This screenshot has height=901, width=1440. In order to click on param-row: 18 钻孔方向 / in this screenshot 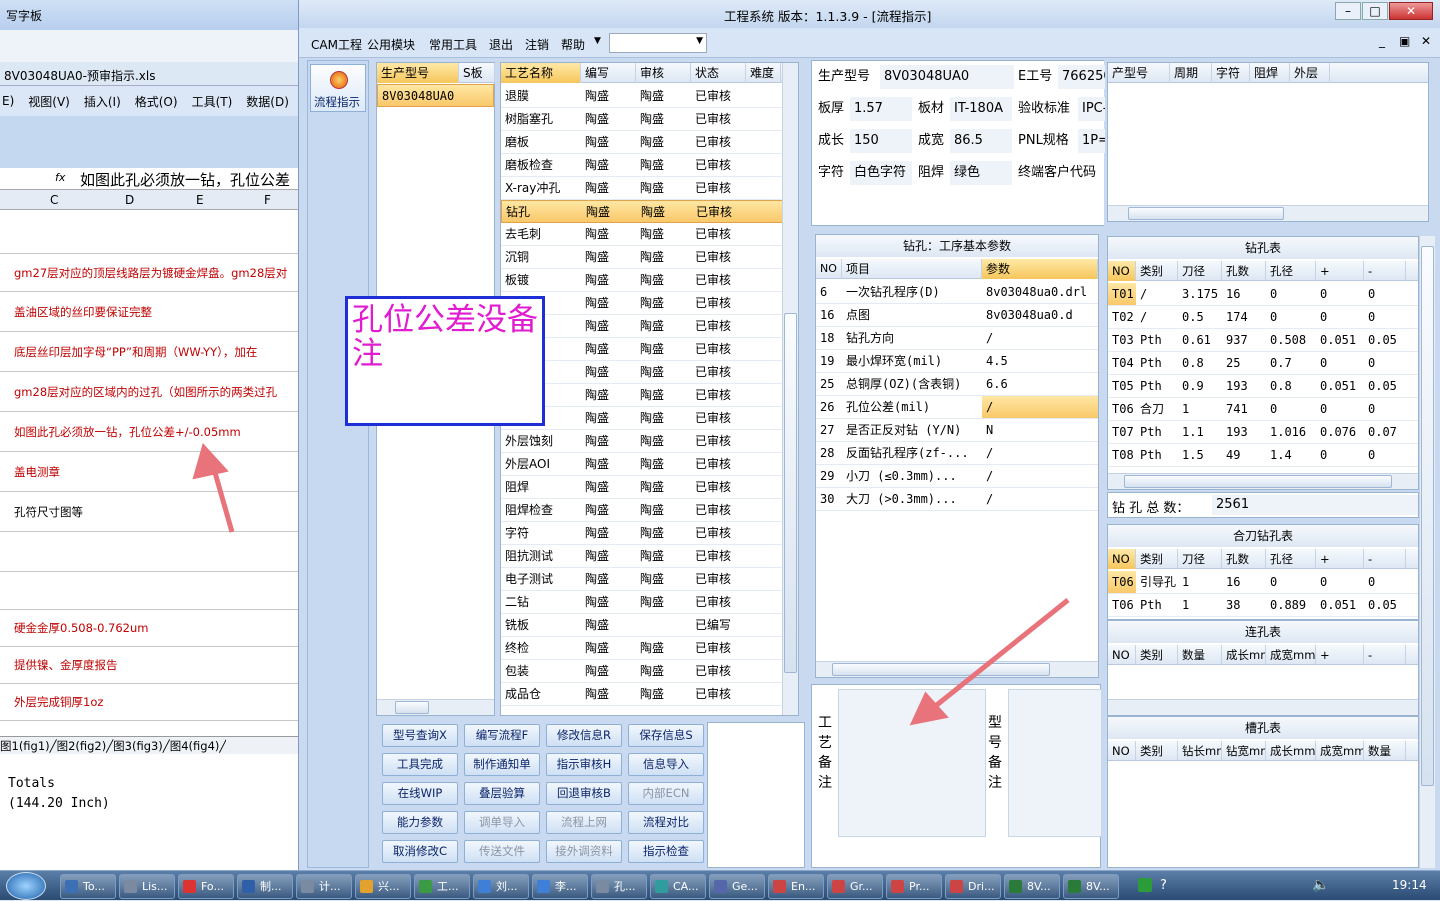, I will do `click(957, 338)`.